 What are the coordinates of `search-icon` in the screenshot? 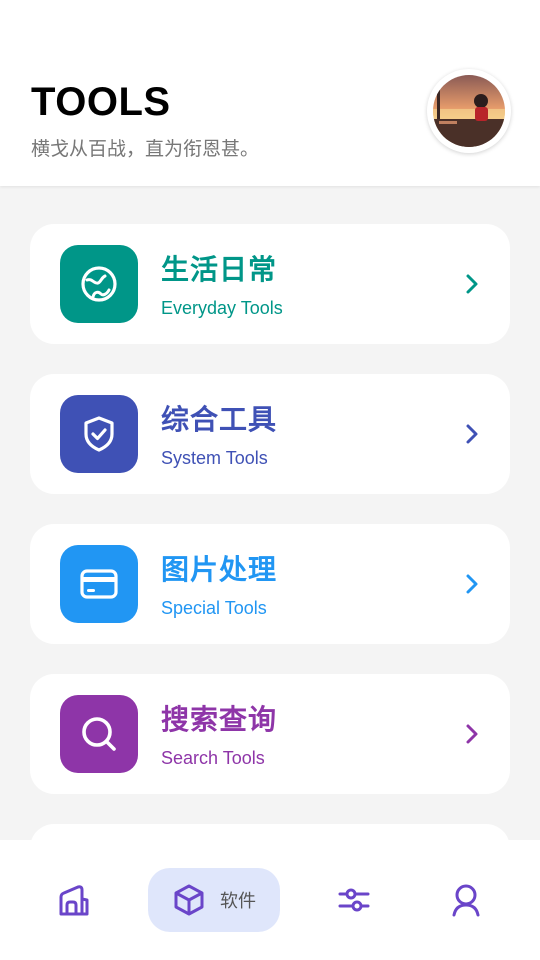 It's located at (99, 734).